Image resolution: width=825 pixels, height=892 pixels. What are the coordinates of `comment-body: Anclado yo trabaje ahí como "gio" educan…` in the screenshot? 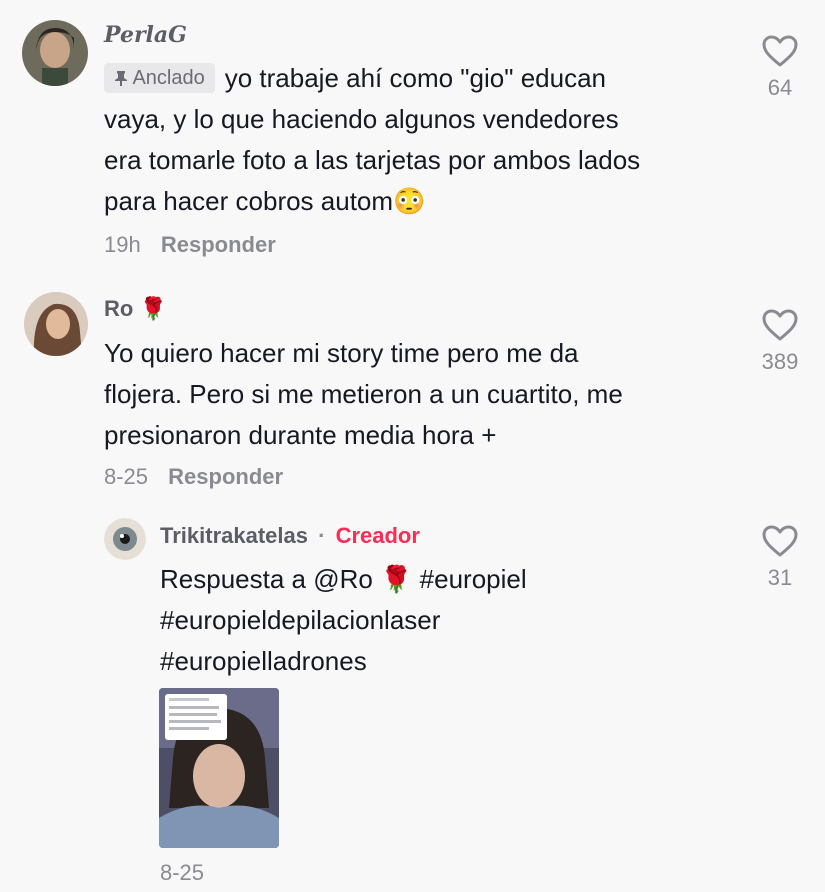 It's located at (414, 140).